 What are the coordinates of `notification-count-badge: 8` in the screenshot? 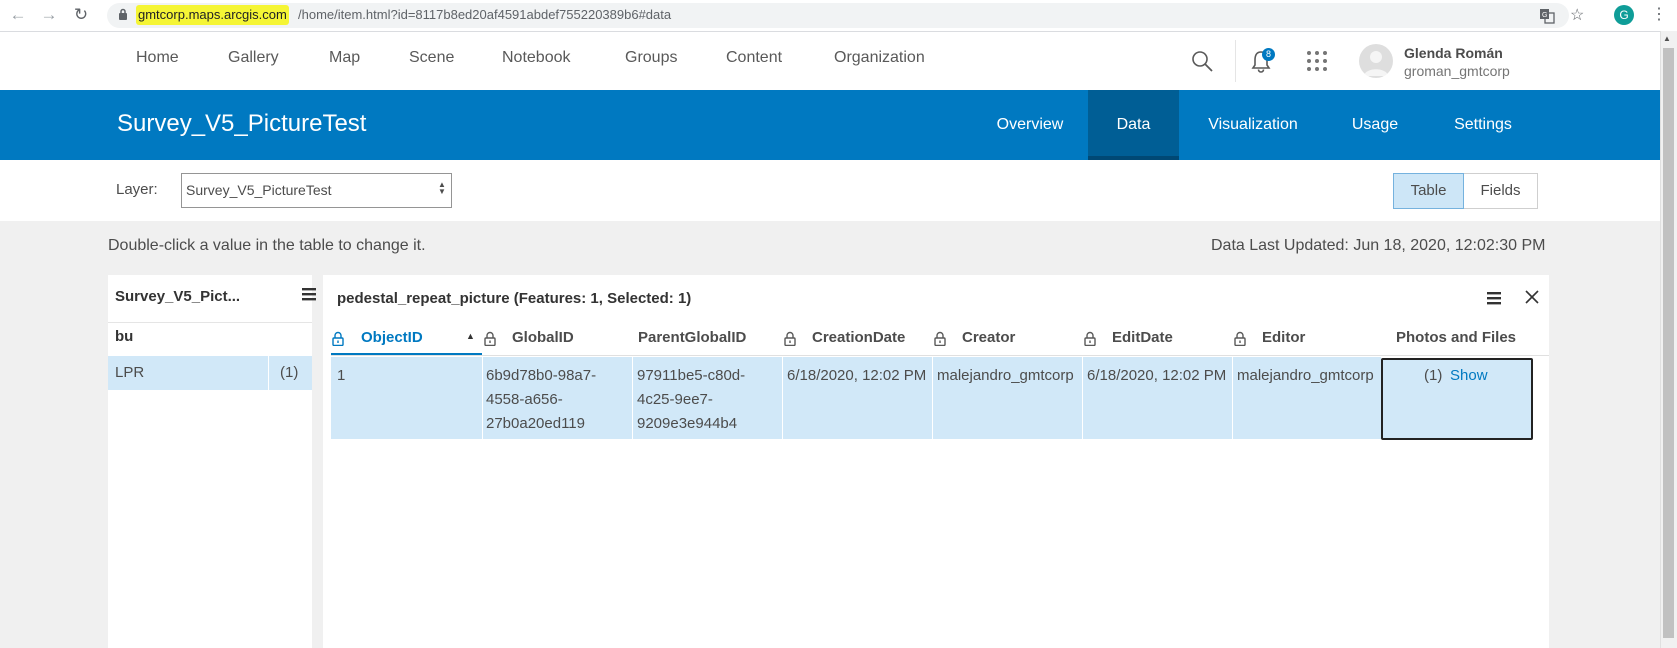 It's located at (1268, 54).